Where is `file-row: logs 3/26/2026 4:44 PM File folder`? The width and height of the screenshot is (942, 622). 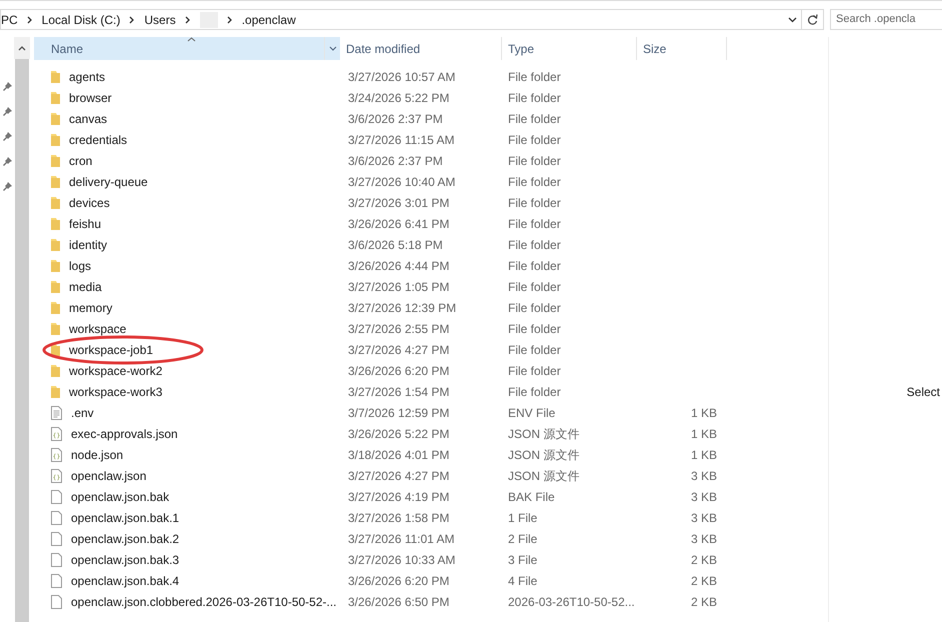
file-row: logs 3/26/2026 4:44 PM File folder is located at coordinates (431, 265).